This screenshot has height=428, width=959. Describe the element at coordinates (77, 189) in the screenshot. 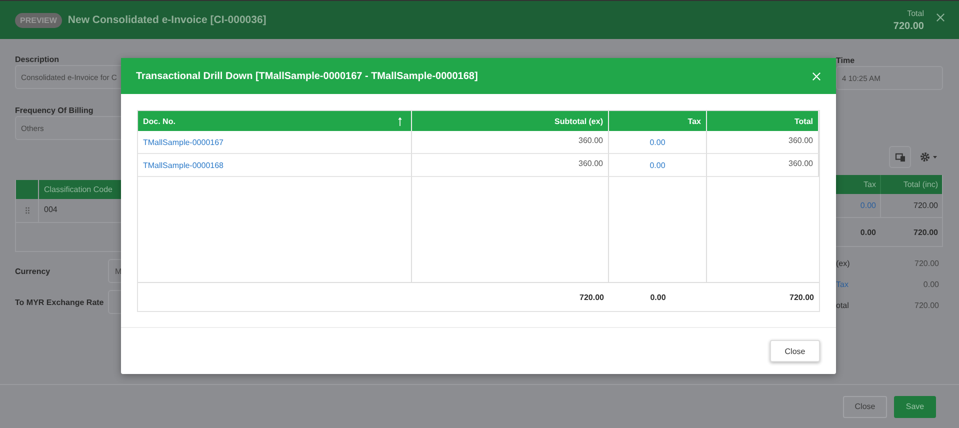

I see `column-header: Classification Code` at that location.